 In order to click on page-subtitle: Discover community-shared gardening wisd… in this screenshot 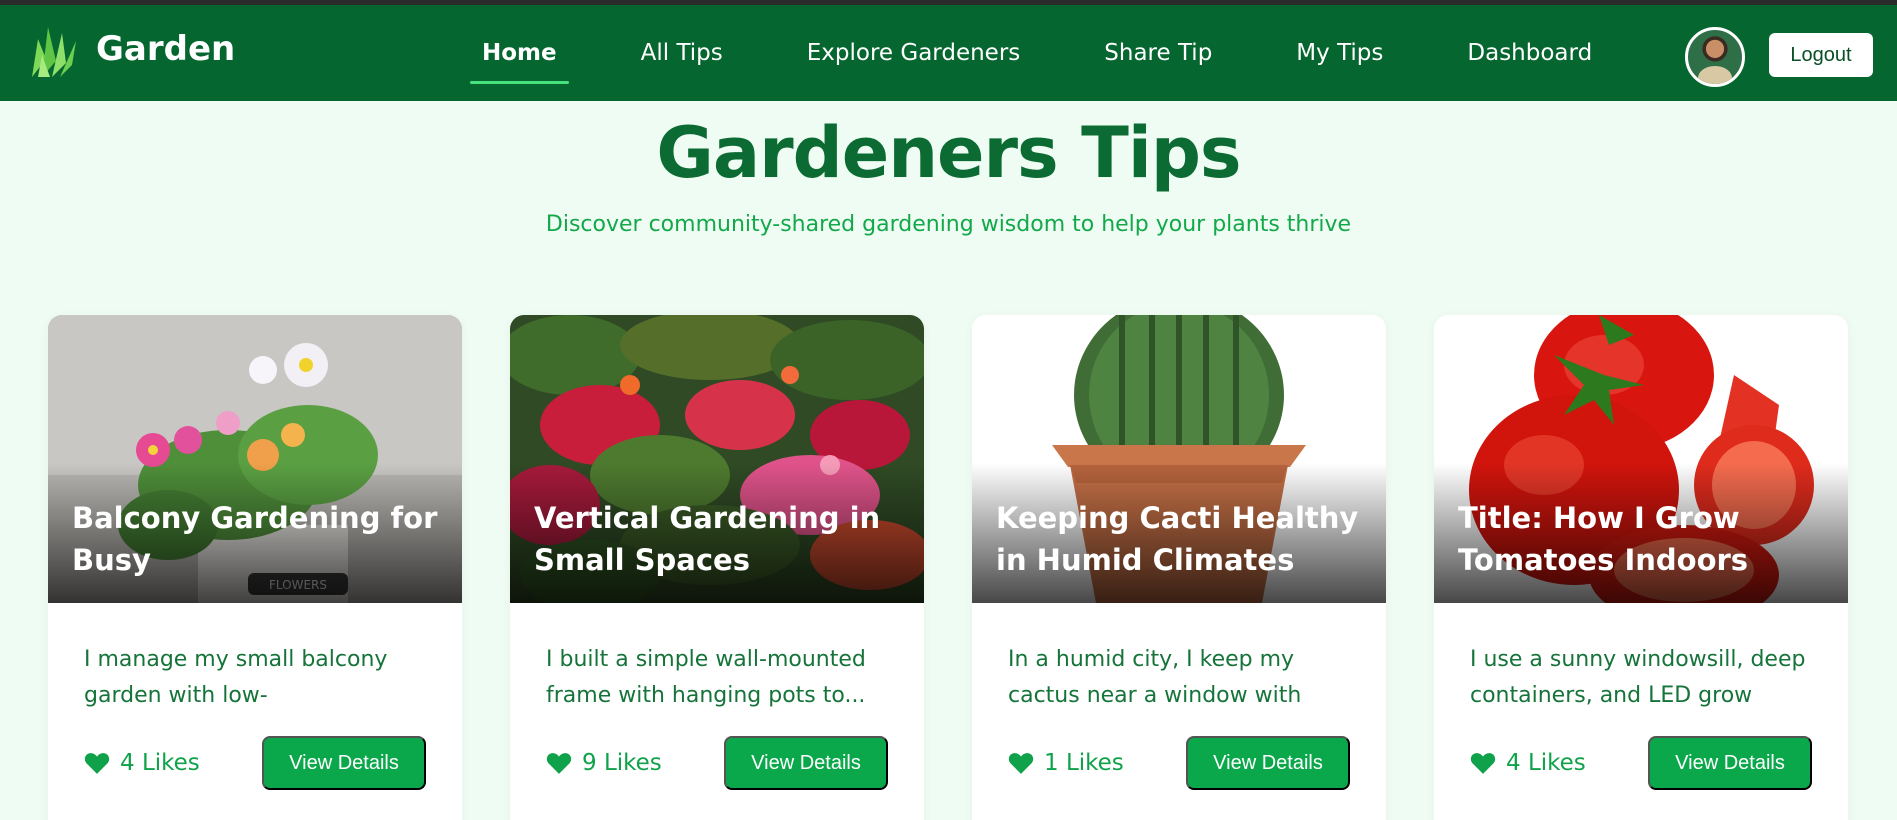, I will do `click(948, 224)`.